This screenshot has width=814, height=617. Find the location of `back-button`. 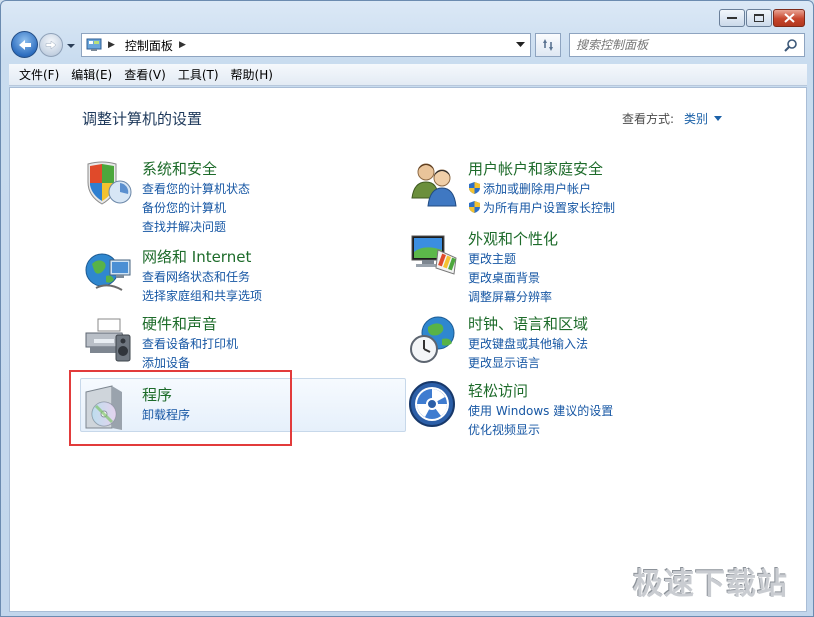

back-button is located at coordinates (24, 44).